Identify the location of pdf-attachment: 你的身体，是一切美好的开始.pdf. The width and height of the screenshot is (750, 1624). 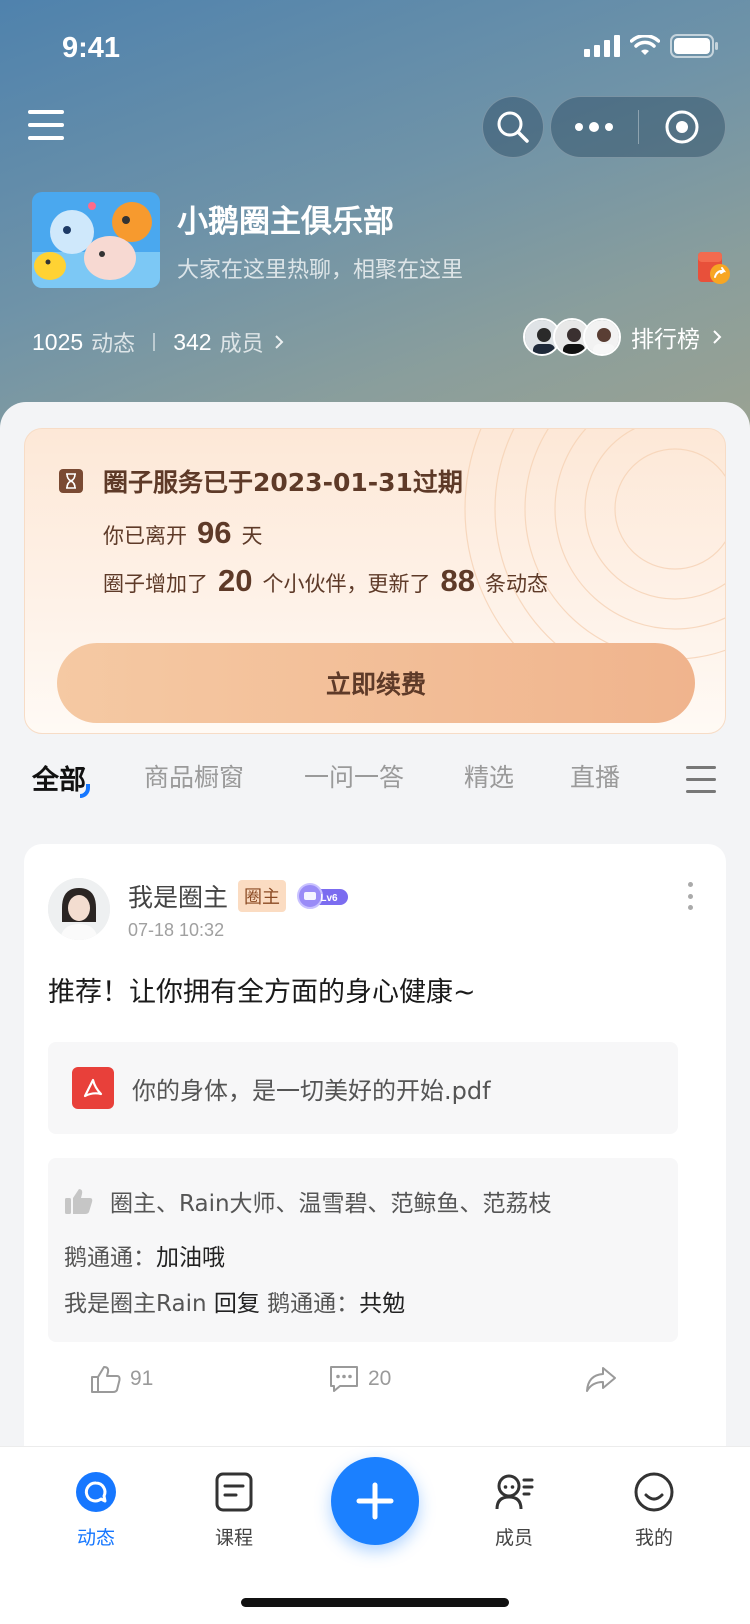
(363, 1088).